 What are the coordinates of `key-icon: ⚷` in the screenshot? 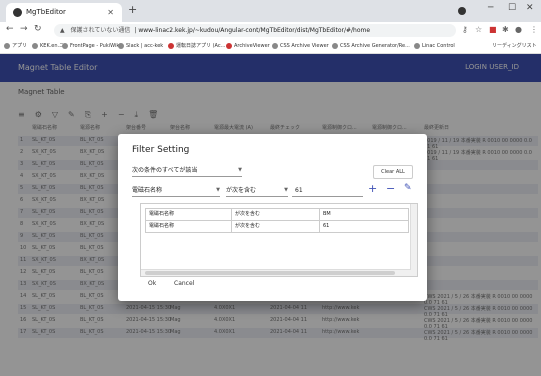 It's located at (465, 29).